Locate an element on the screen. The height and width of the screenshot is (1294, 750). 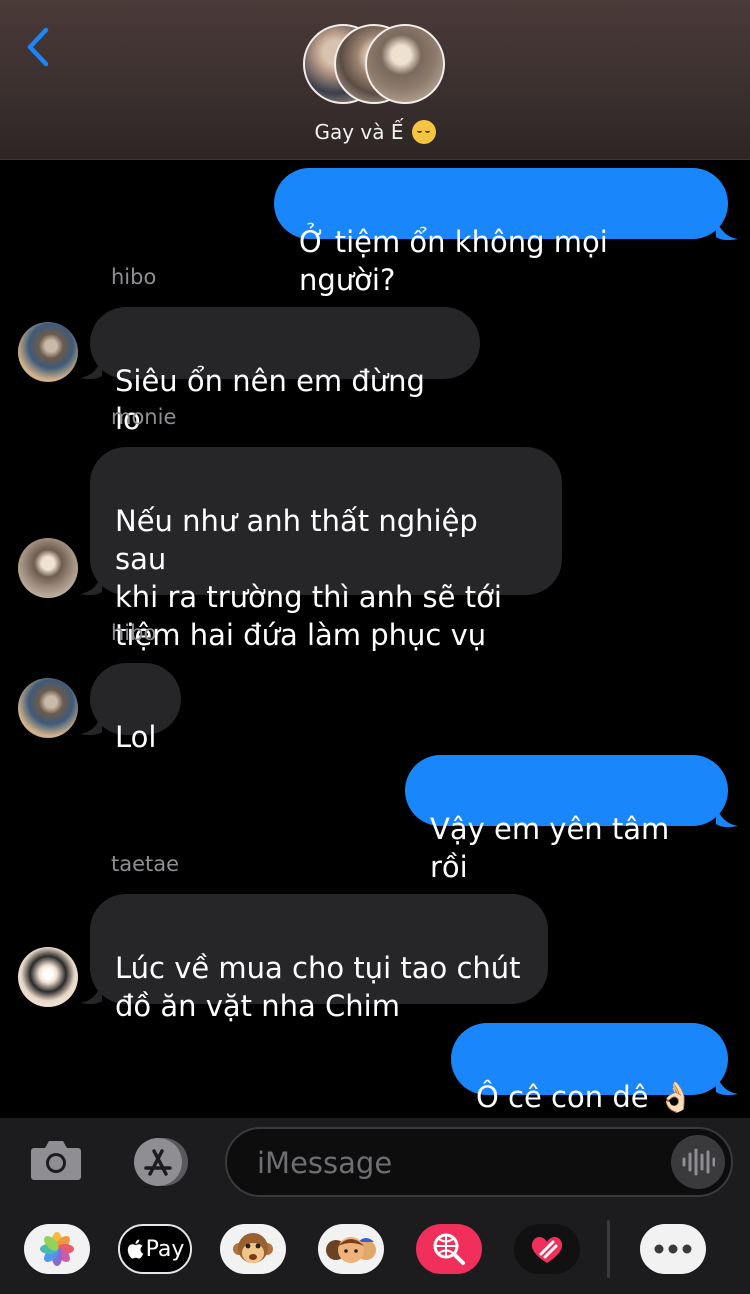
chevron-left-icon is located at coordinates (38, 47).